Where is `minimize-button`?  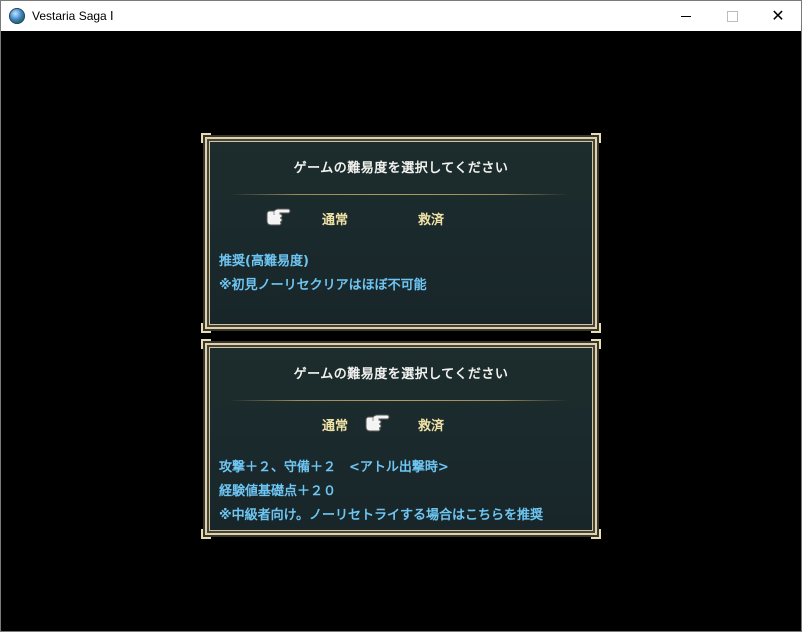
minimize-button is located at coordinates (686, 16).